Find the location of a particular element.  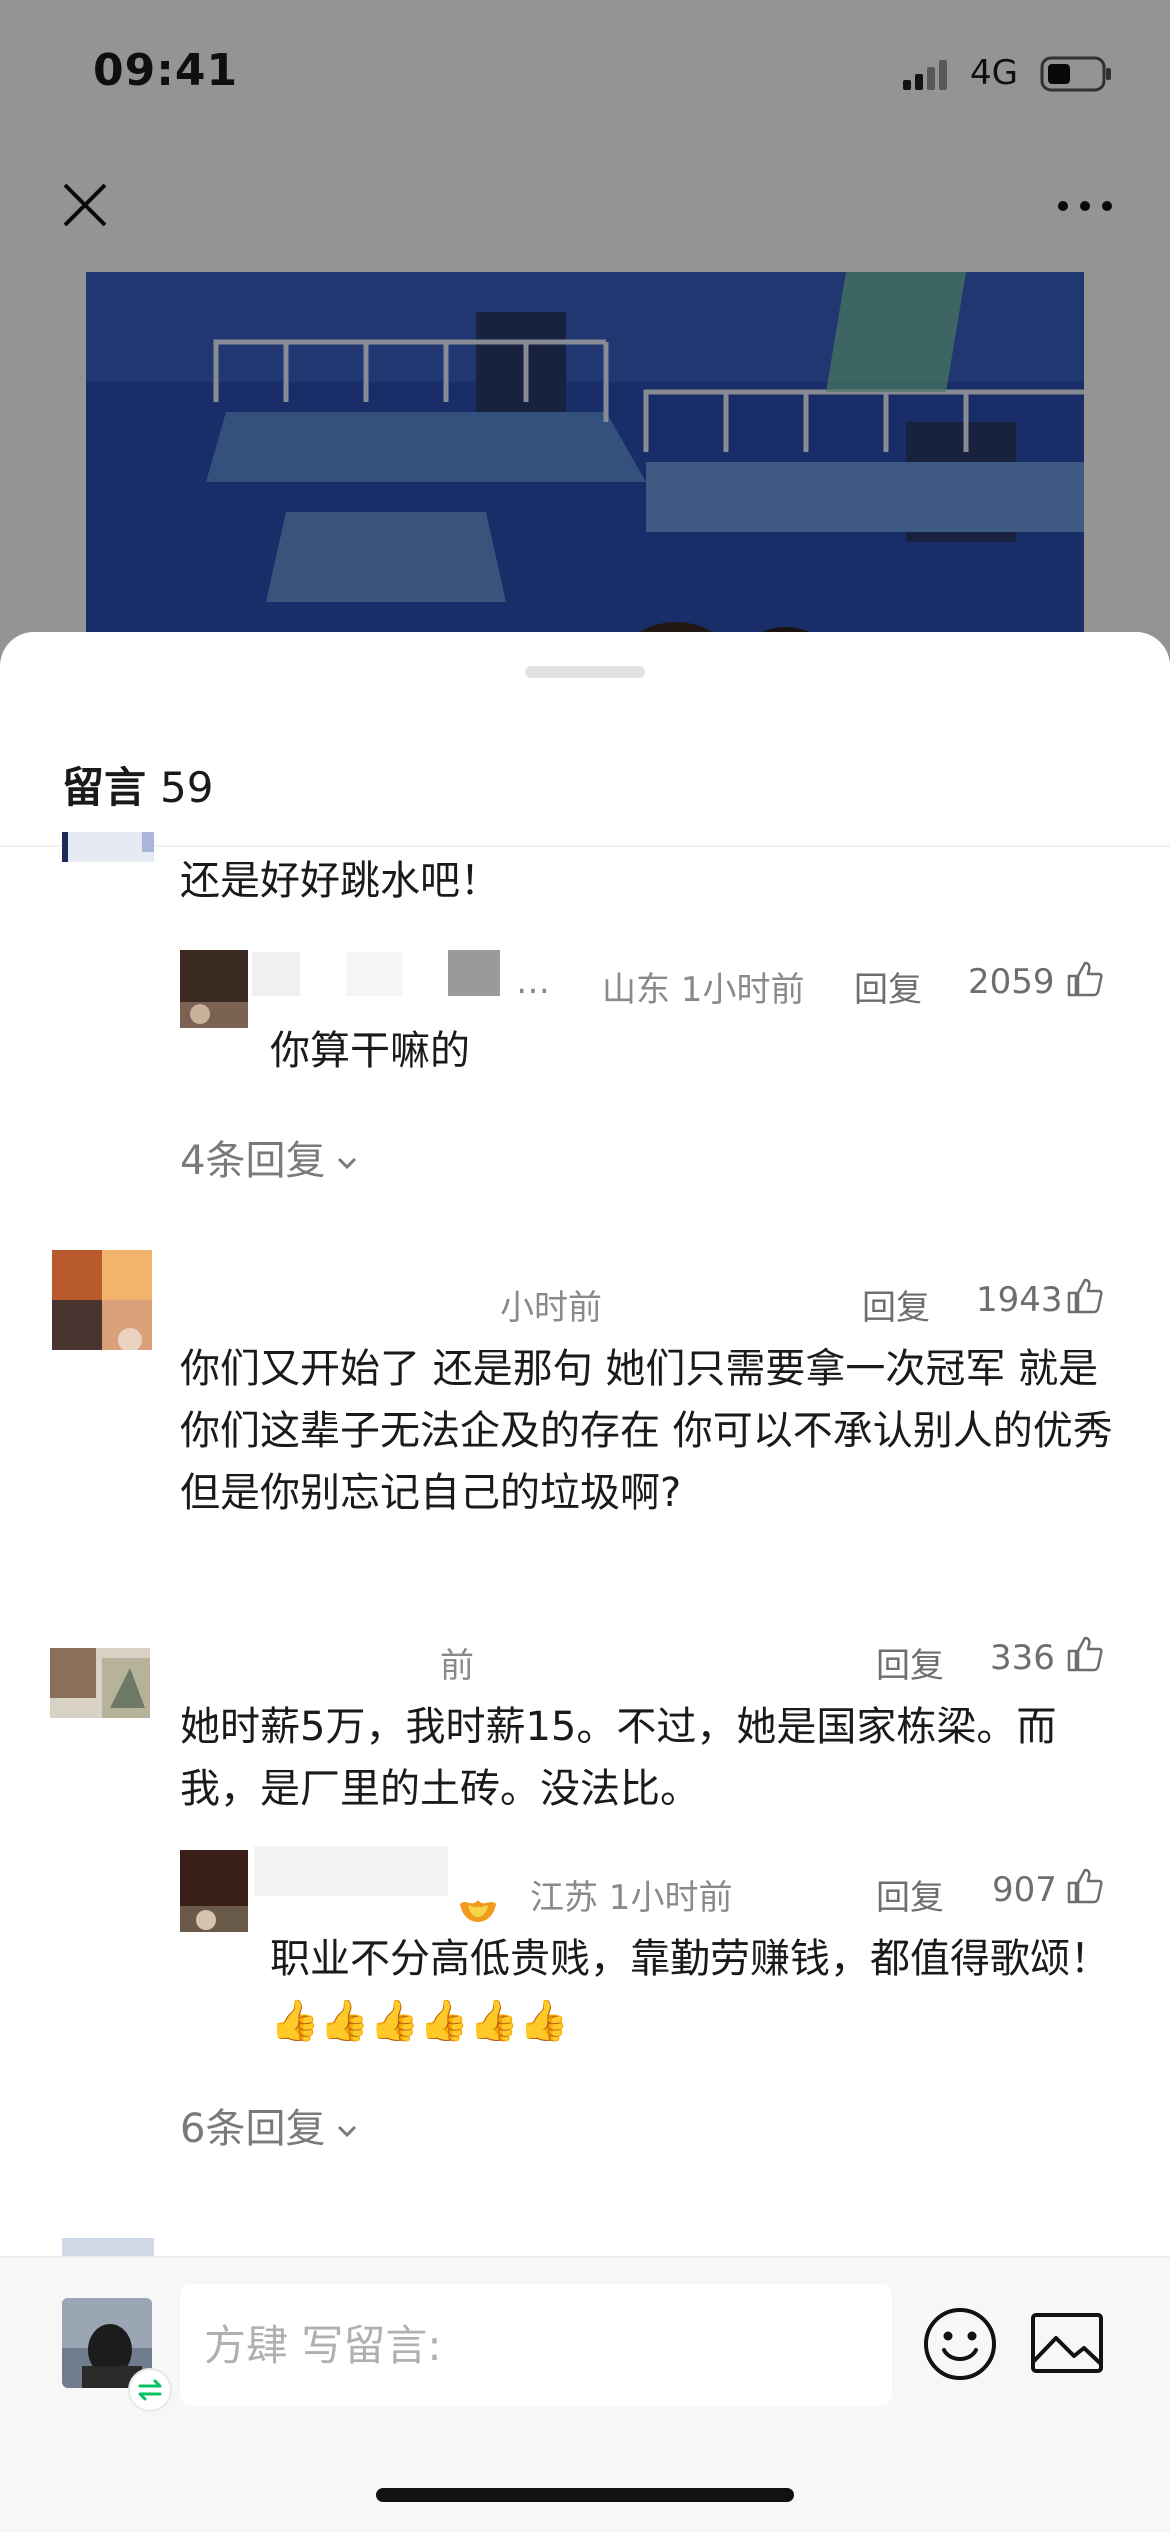

more-replies-link: 6条回复 is located at coordinates (270, 2125).